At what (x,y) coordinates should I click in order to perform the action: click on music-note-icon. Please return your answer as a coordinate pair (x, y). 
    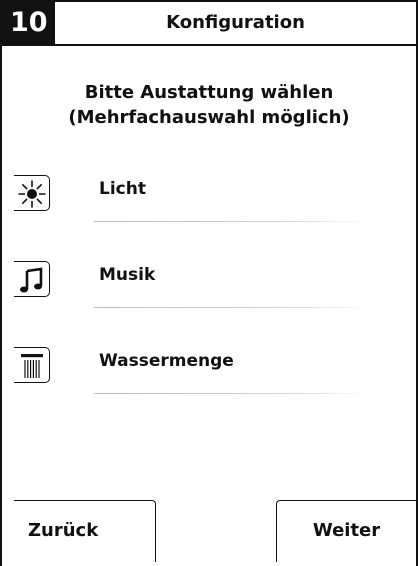
    Looking at the image, I should click on (32, 279).